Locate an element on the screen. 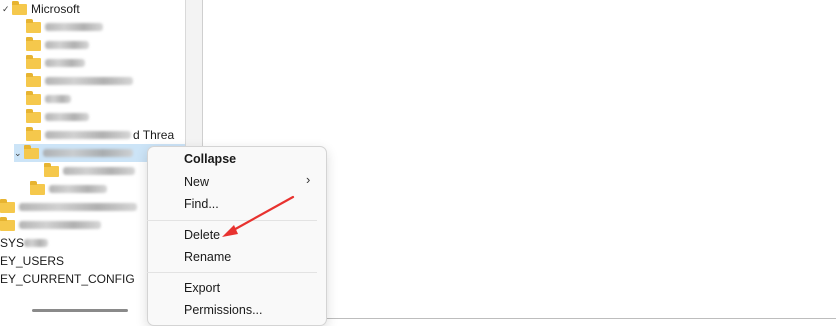  chevron-down-icon: ✓ is located at coordinates (7, 9).